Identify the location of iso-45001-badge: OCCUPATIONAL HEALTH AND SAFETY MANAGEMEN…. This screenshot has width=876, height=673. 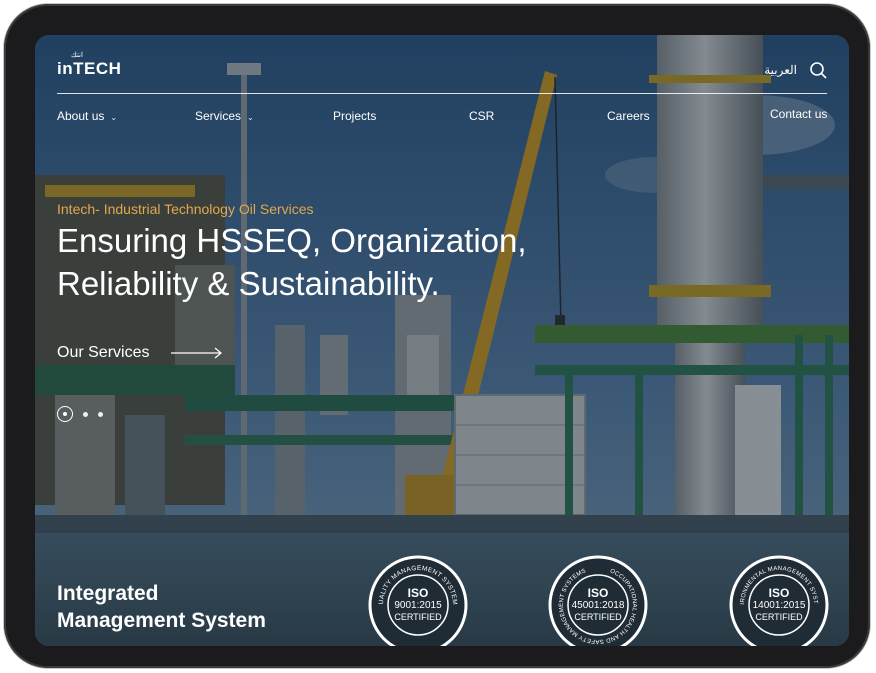
(598, 599).